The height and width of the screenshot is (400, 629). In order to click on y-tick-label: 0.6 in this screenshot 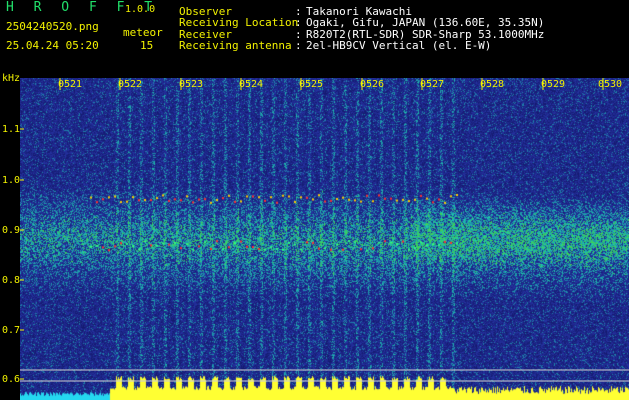, I will do `click(11, 379)`.